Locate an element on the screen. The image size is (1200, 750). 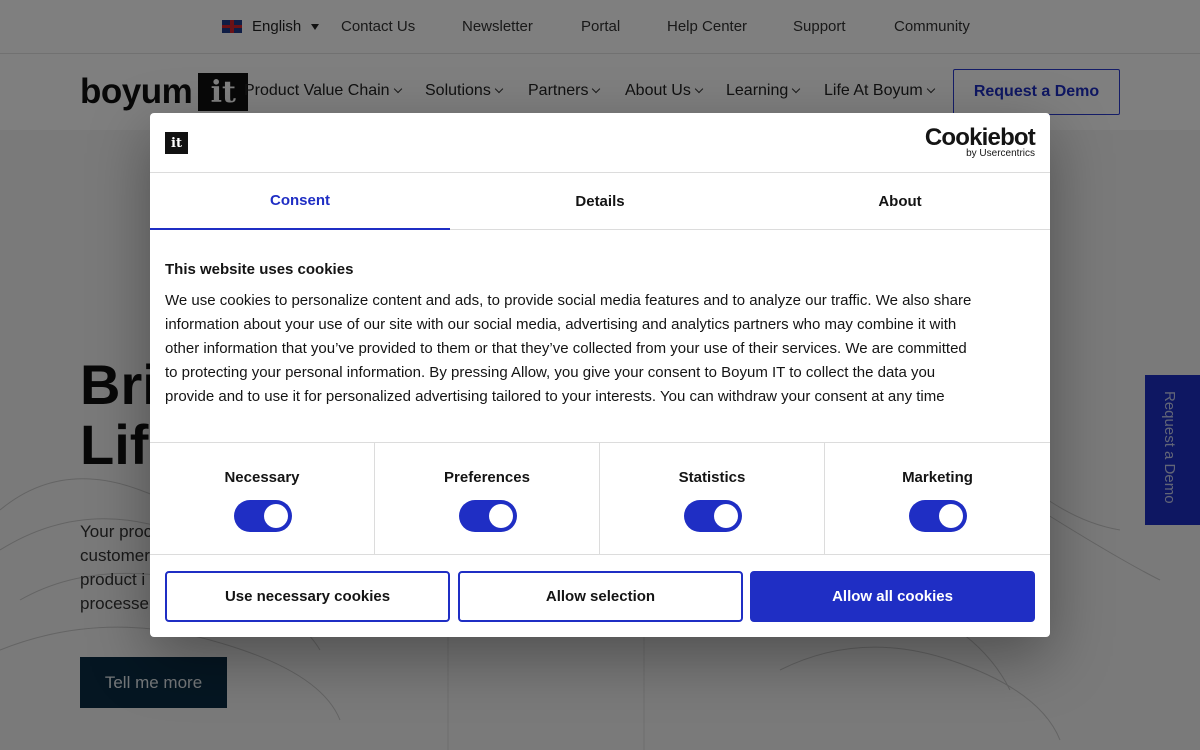
preferences-toggle is located at coordinates (488, 516).